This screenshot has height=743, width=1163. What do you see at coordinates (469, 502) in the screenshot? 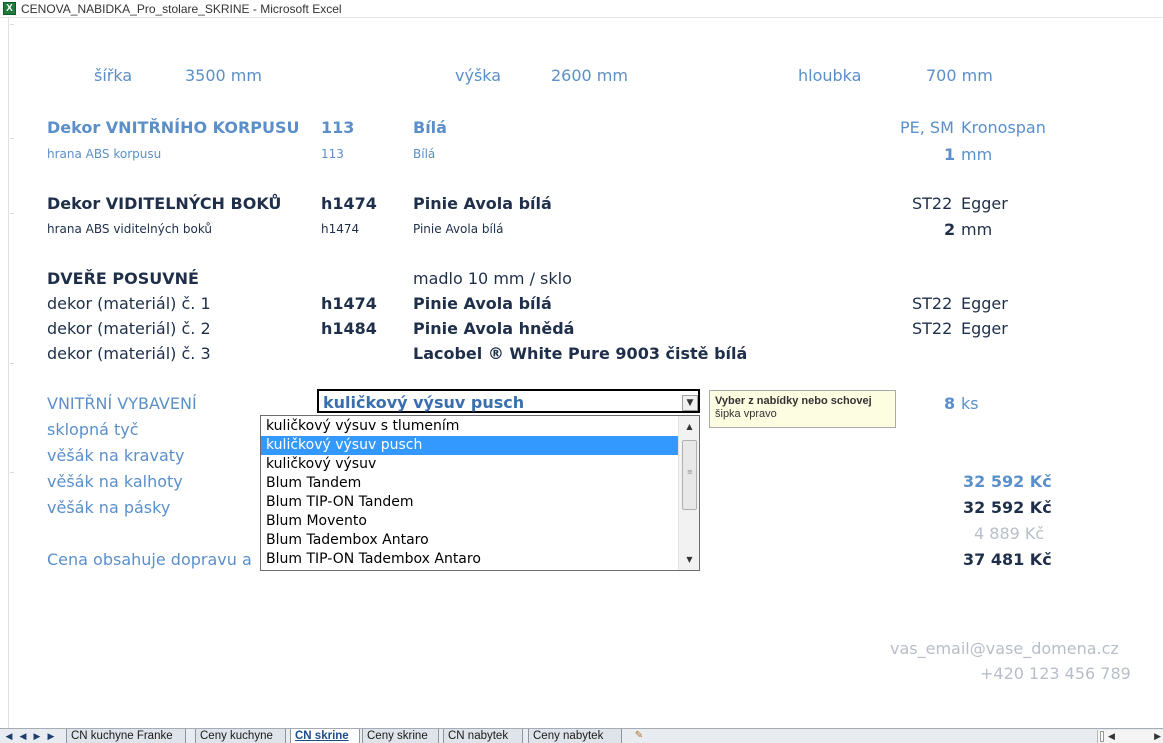
I see `dropdown-option: Blum TIP-ON Tandem` at bounding box center [469, 502].